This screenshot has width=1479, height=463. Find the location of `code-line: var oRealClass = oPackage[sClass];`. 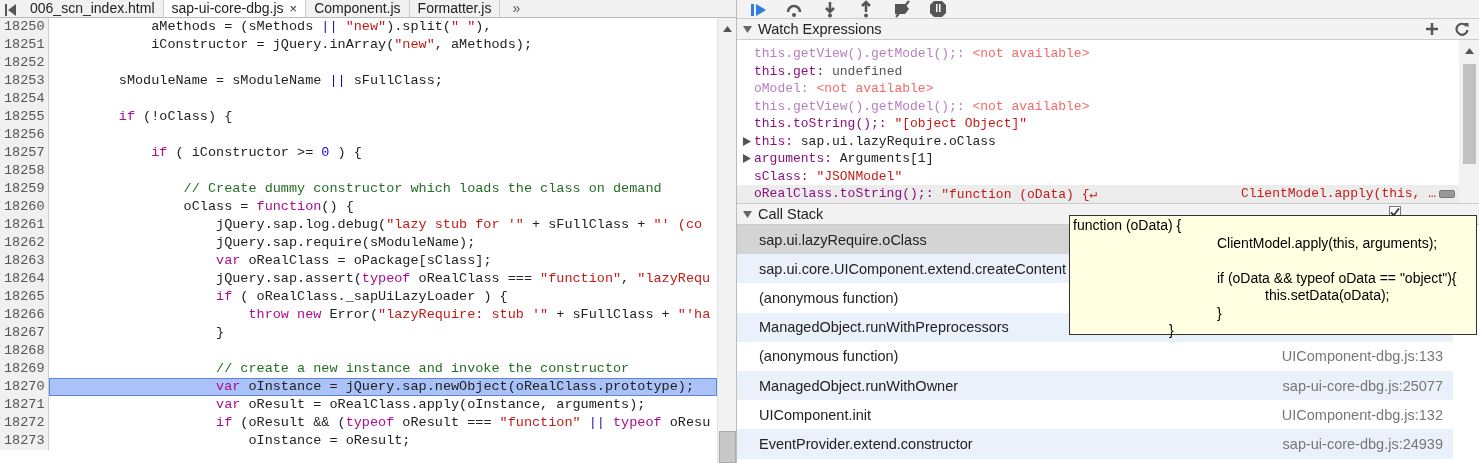

code-line: var oRealClass = oPackage[sClass]; is located at coordinates (354, 261).